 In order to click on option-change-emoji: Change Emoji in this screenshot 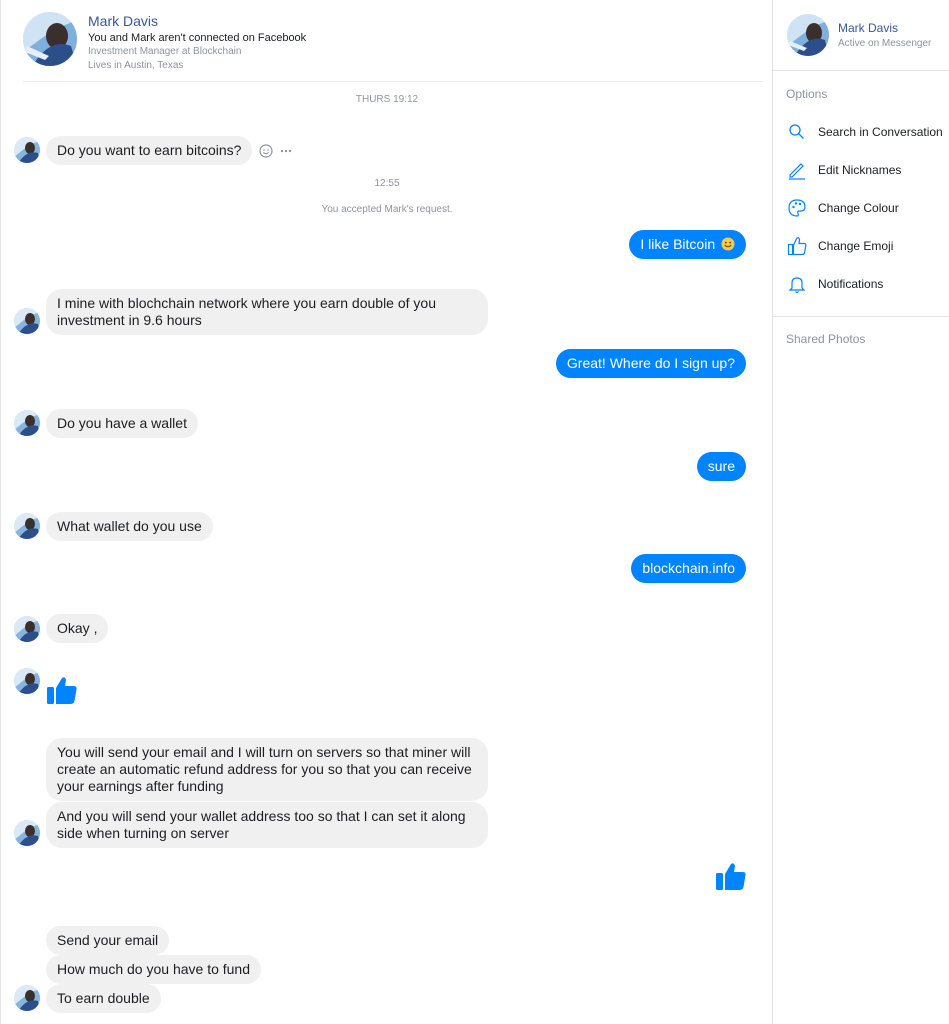, I will do `click(867, 246)`.